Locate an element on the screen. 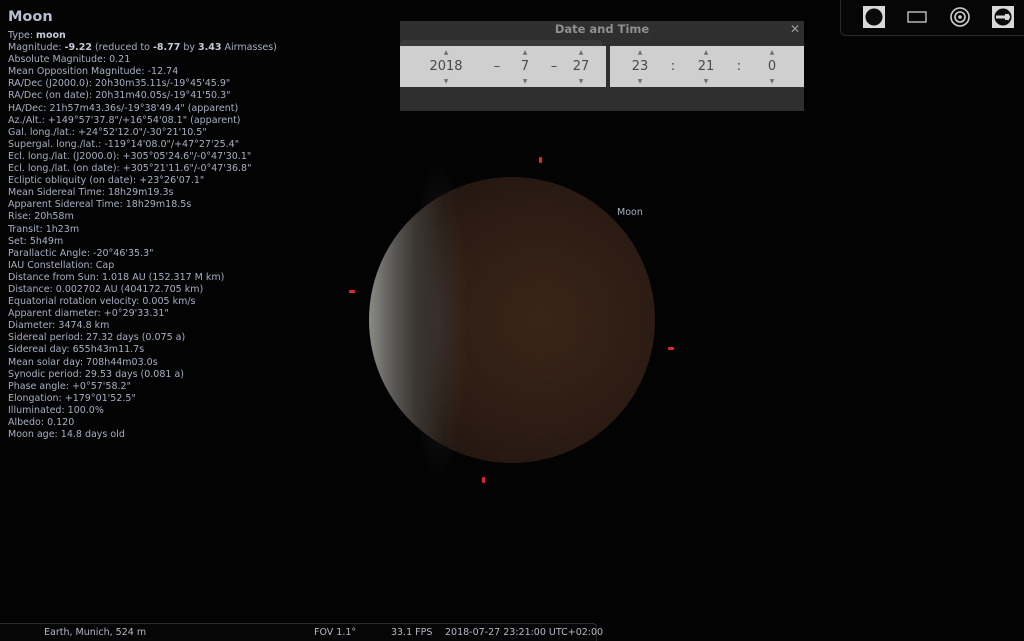  second-spinbox: ▲ 0 ▼ is located at coordinates (772, 66).